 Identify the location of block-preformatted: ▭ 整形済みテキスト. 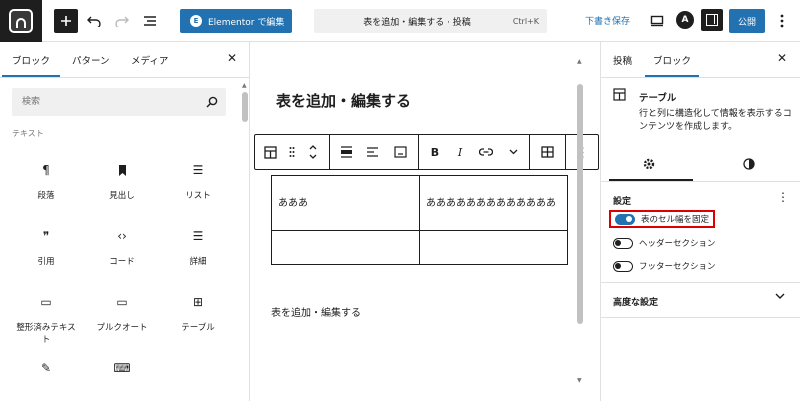
(46, 322).